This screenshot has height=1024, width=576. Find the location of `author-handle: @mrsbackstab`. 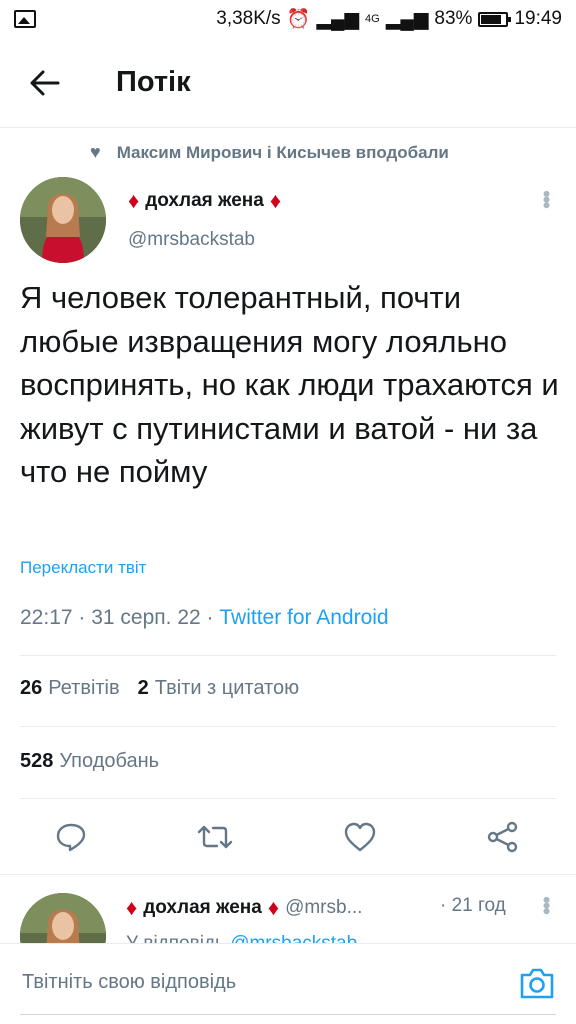

author-handle: @mrsbackstab is located at coordinates (191, 240).